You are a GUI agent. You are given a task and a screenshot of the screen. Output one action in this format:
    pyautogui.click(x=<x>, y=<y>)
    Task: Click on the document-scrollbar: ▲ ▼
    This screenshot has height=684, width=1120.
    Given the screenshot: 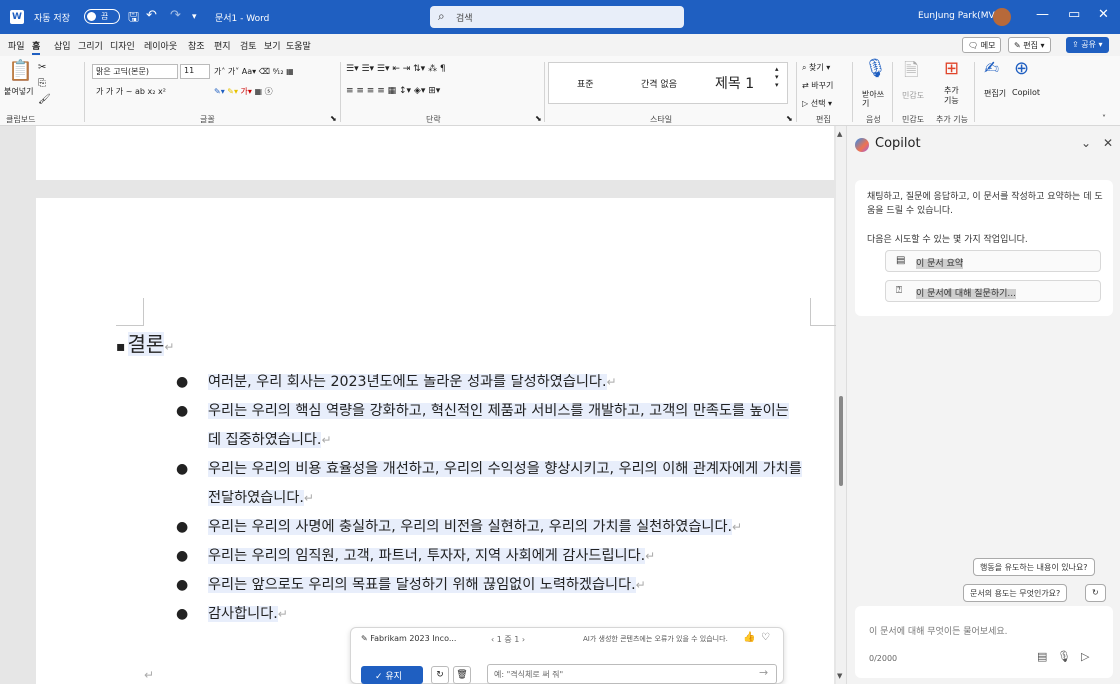 What is the action you would take?
    pyautogui.click(x=841, y=405)
    